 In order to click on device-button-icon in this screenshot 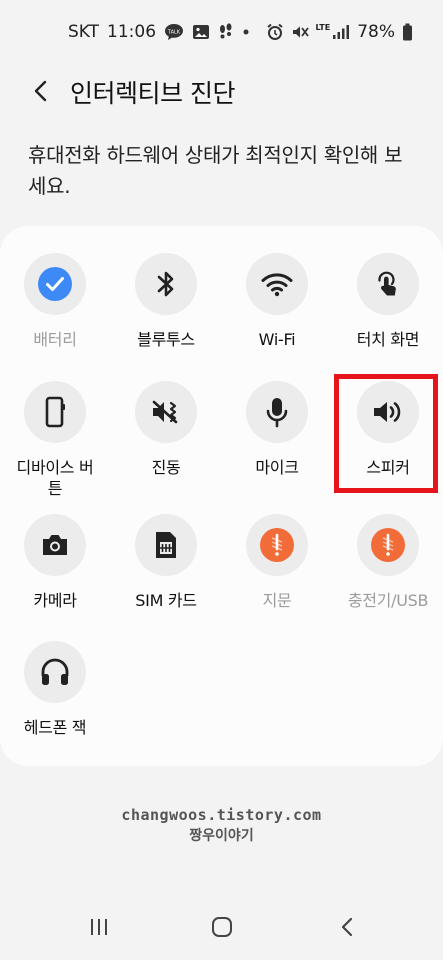, I will do `click(55, 412)`.